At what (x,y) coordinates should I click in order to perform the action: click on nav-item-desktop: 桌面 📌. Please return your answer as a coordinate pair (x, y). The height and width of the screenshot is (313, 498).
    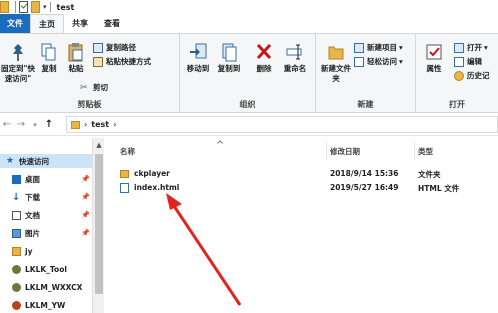
    Looking at the image, I should click on (52, 179).